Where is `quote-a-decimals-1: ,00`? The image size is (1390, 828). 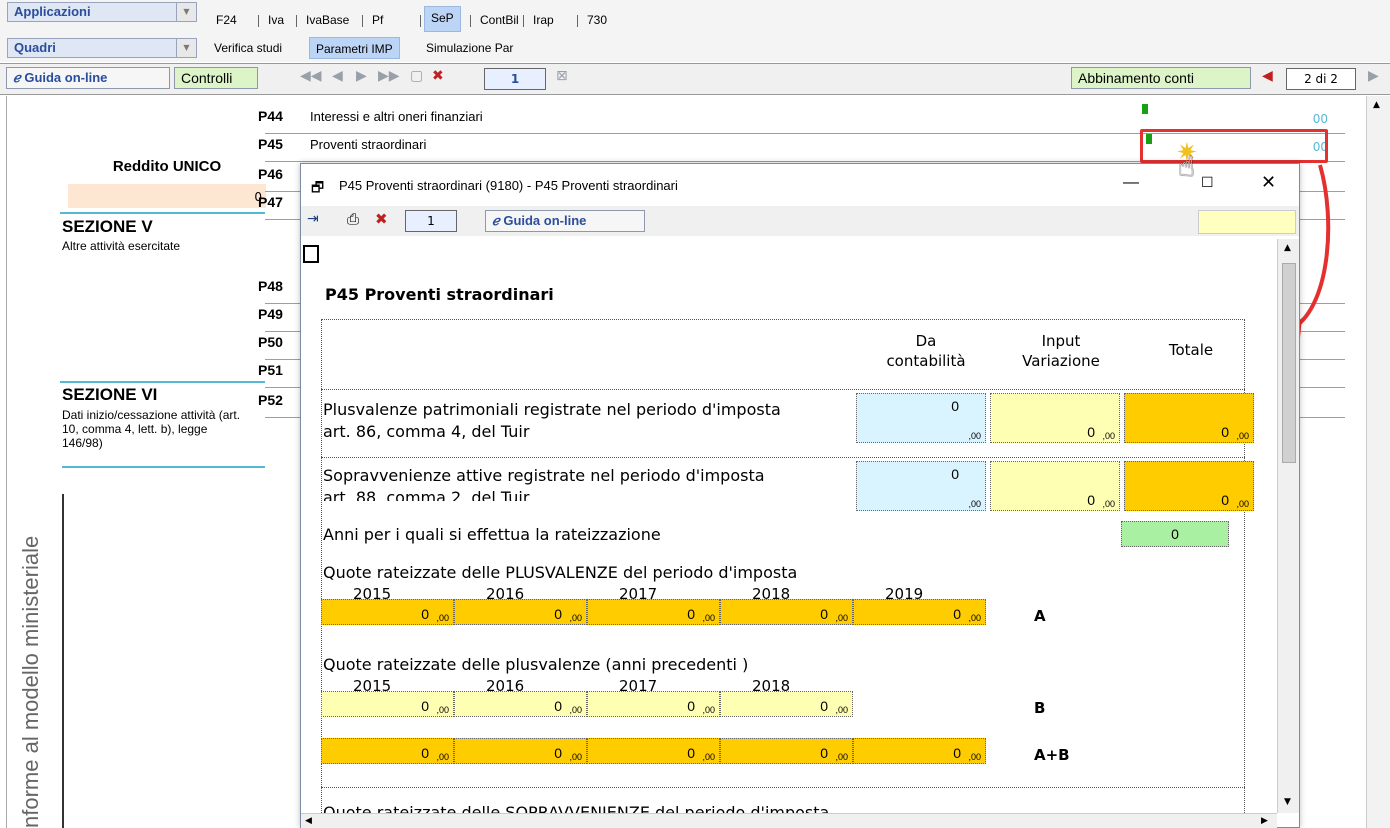
quote-a-decimals-1: ,00 is located at coordinates (575, 618).